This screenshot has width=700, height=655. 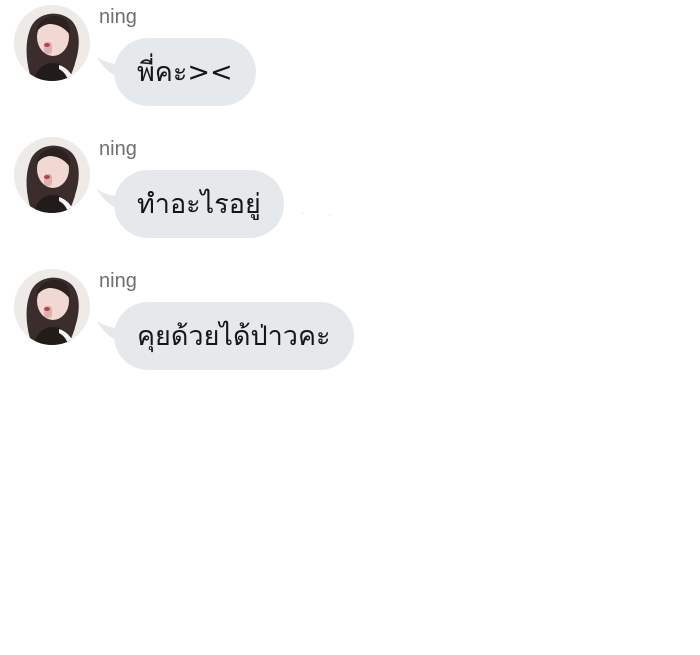 I want to click on message-bubble: คุยด้วยได้ป่าวคะ, so click(x=234, y=336).